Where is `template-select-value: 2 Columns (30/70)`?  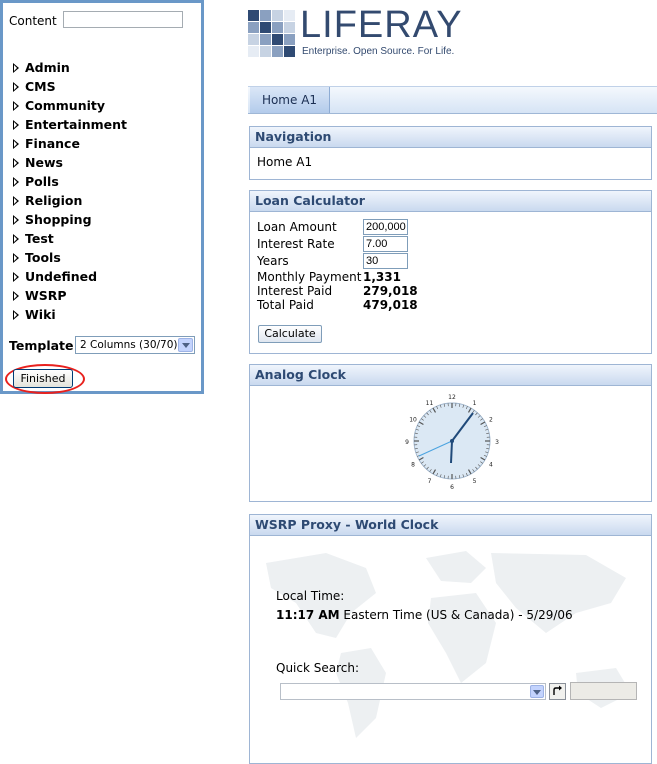
template-select-value: 2 Columns (30/70) is located at coordinates (129, 345).